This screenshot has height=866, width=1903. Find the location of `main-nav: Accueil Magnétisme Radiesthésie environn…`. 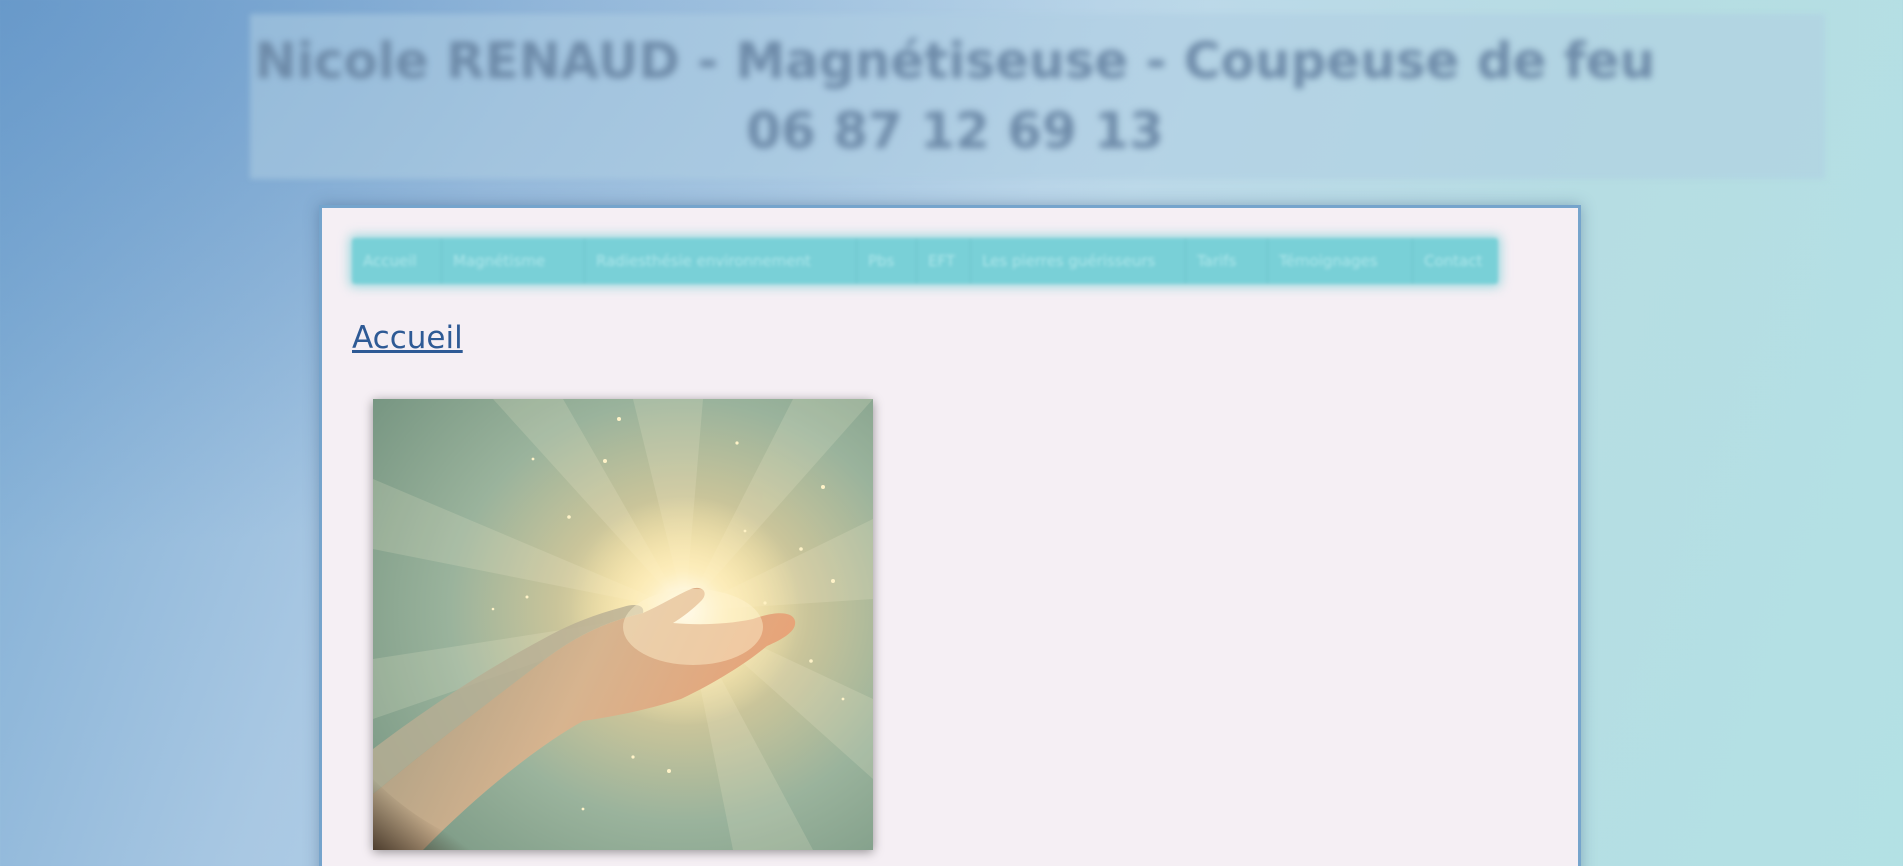

main-nav: Accueil Magnétisme Radiesthésie environn… is located at coordinates (925, 261).